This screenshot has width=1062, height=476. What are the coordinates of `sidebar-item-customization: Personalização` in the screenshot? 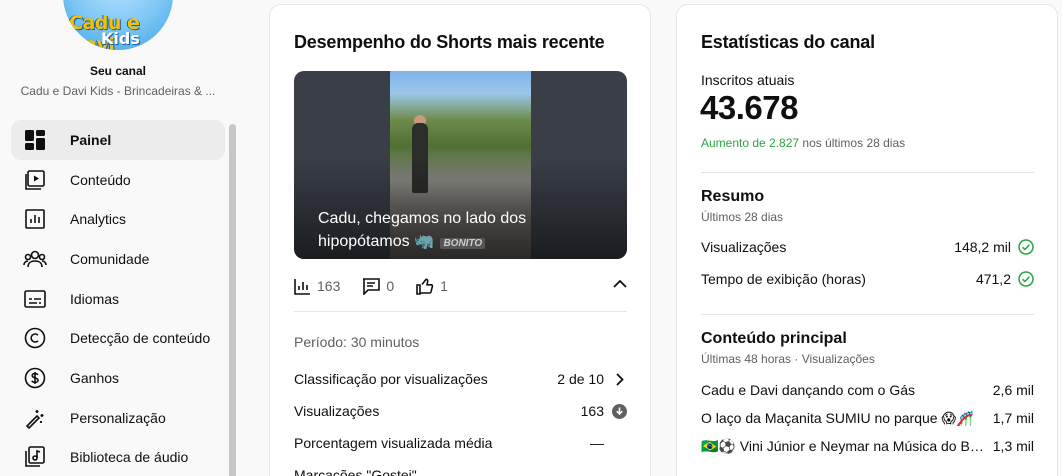 It's located at (118, 418).